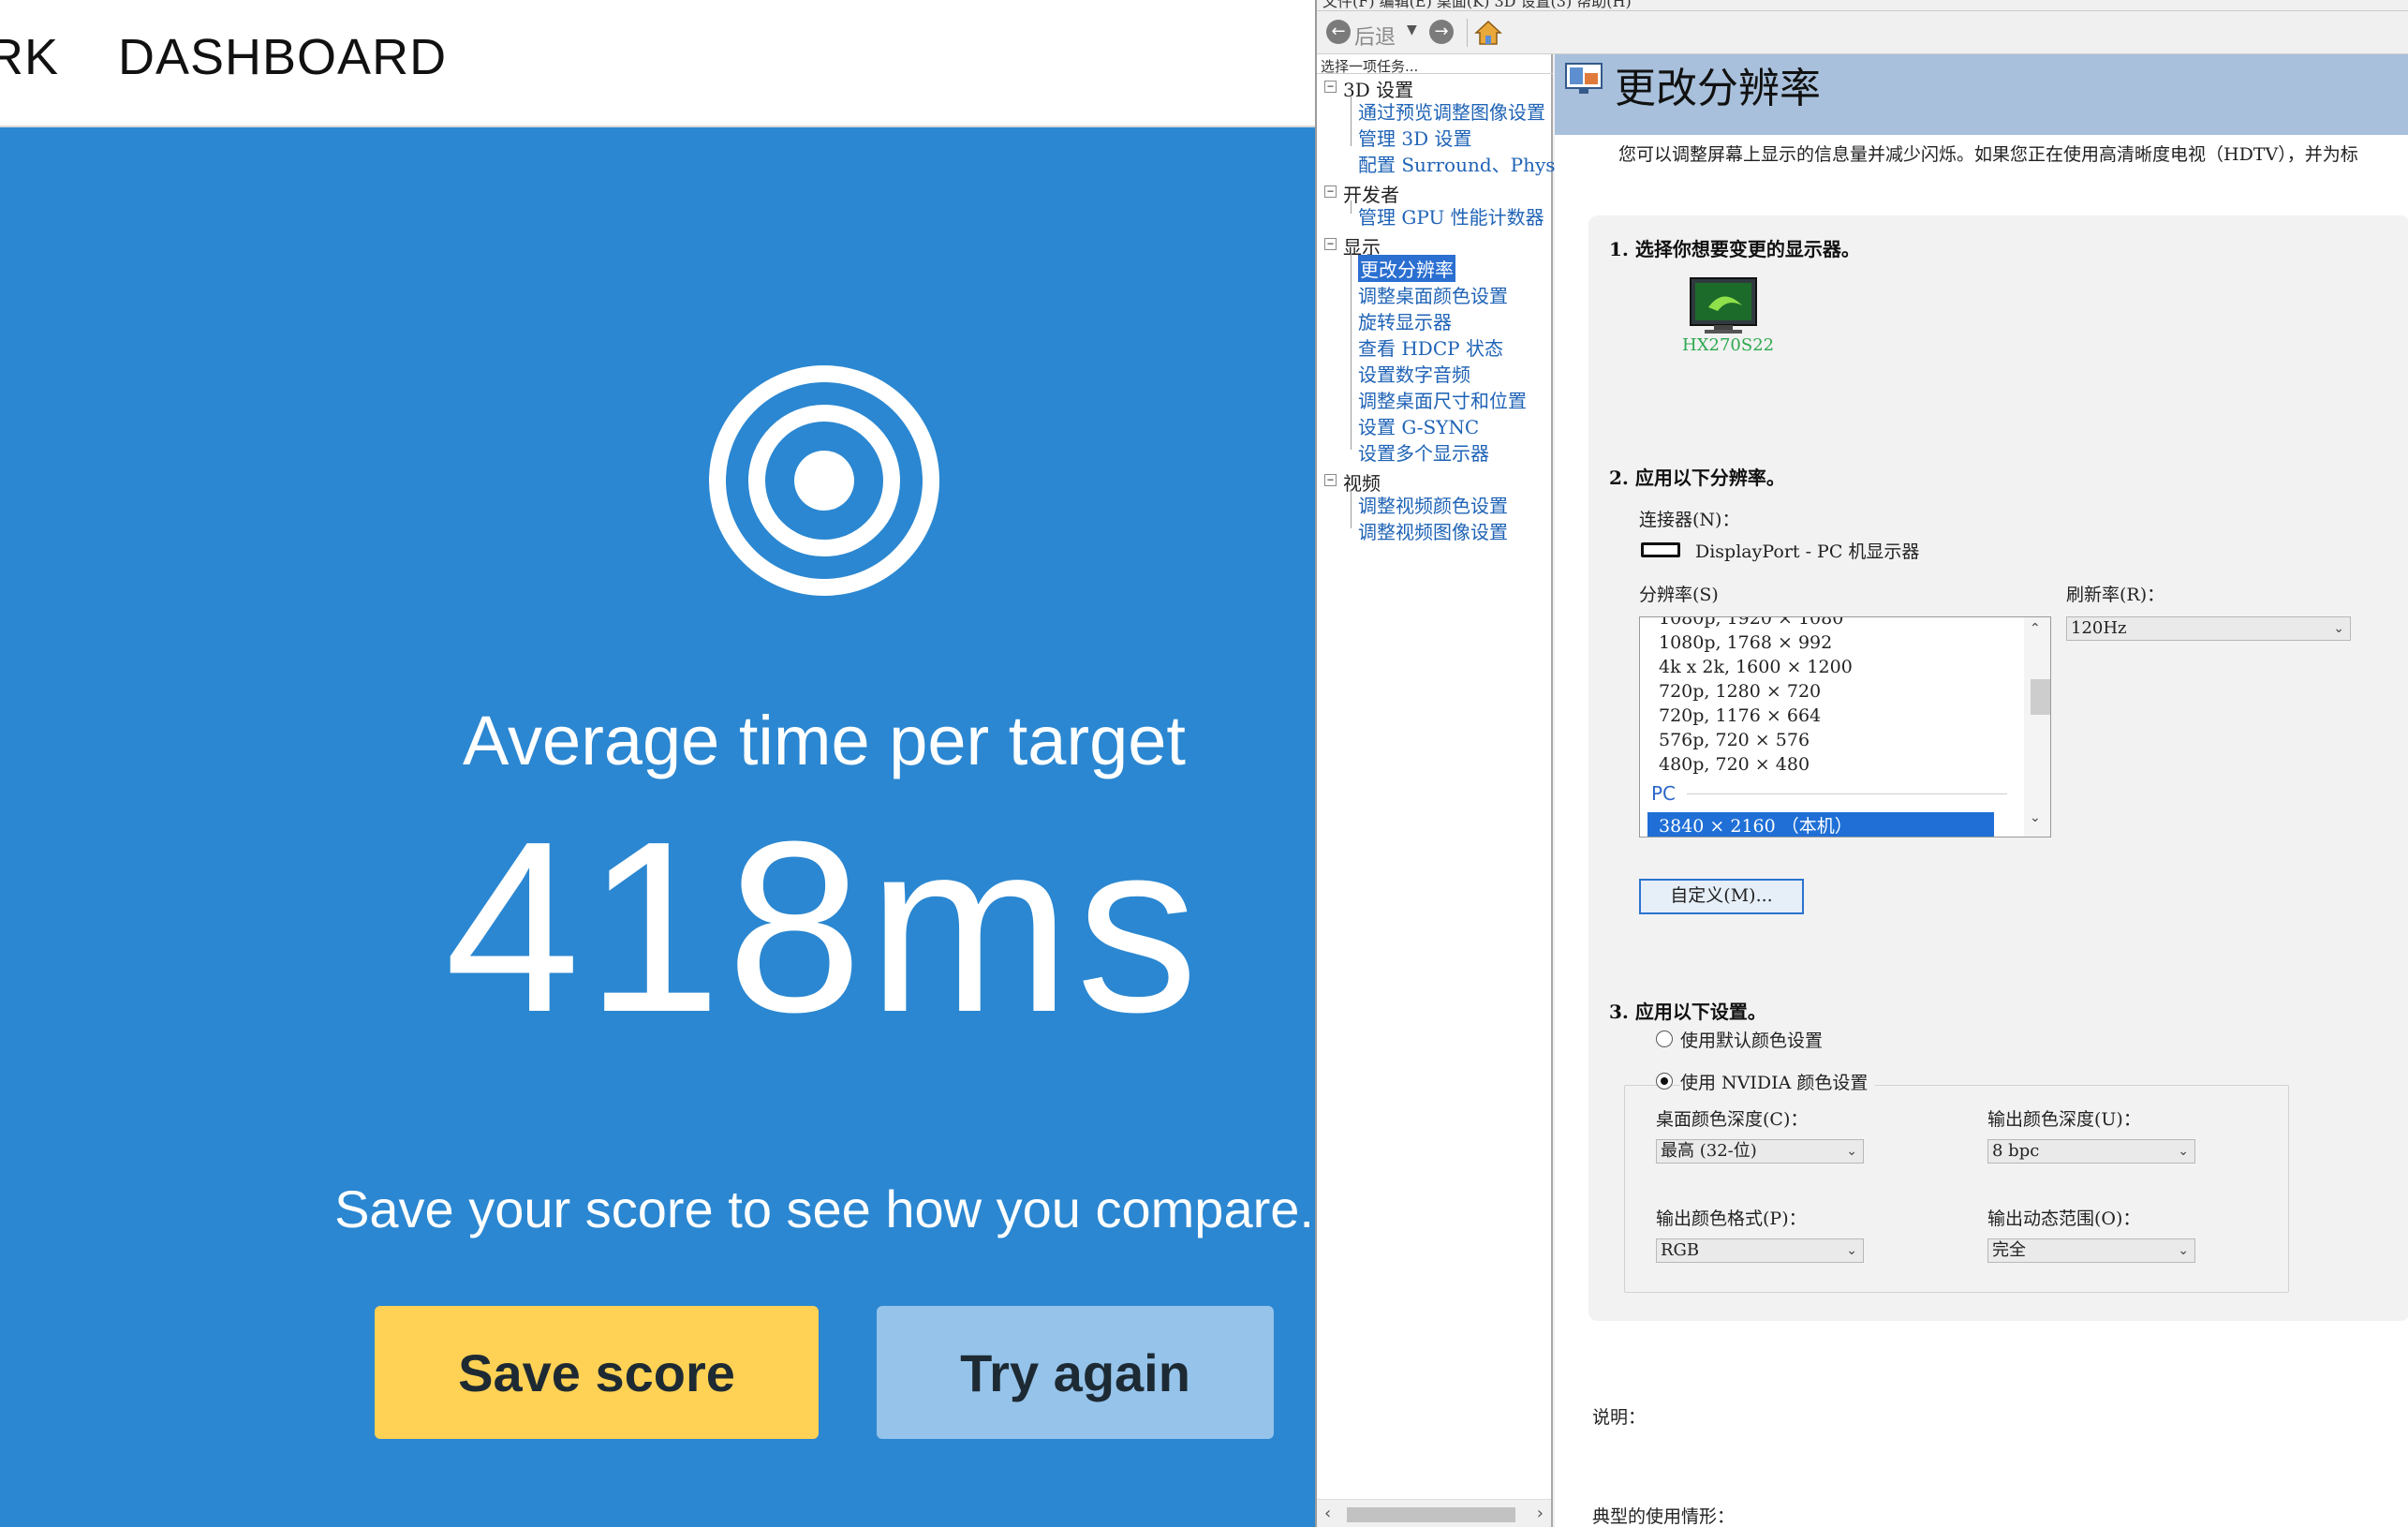  I want to click on scroll-left-icon: ‹, so click(1327, 1514).